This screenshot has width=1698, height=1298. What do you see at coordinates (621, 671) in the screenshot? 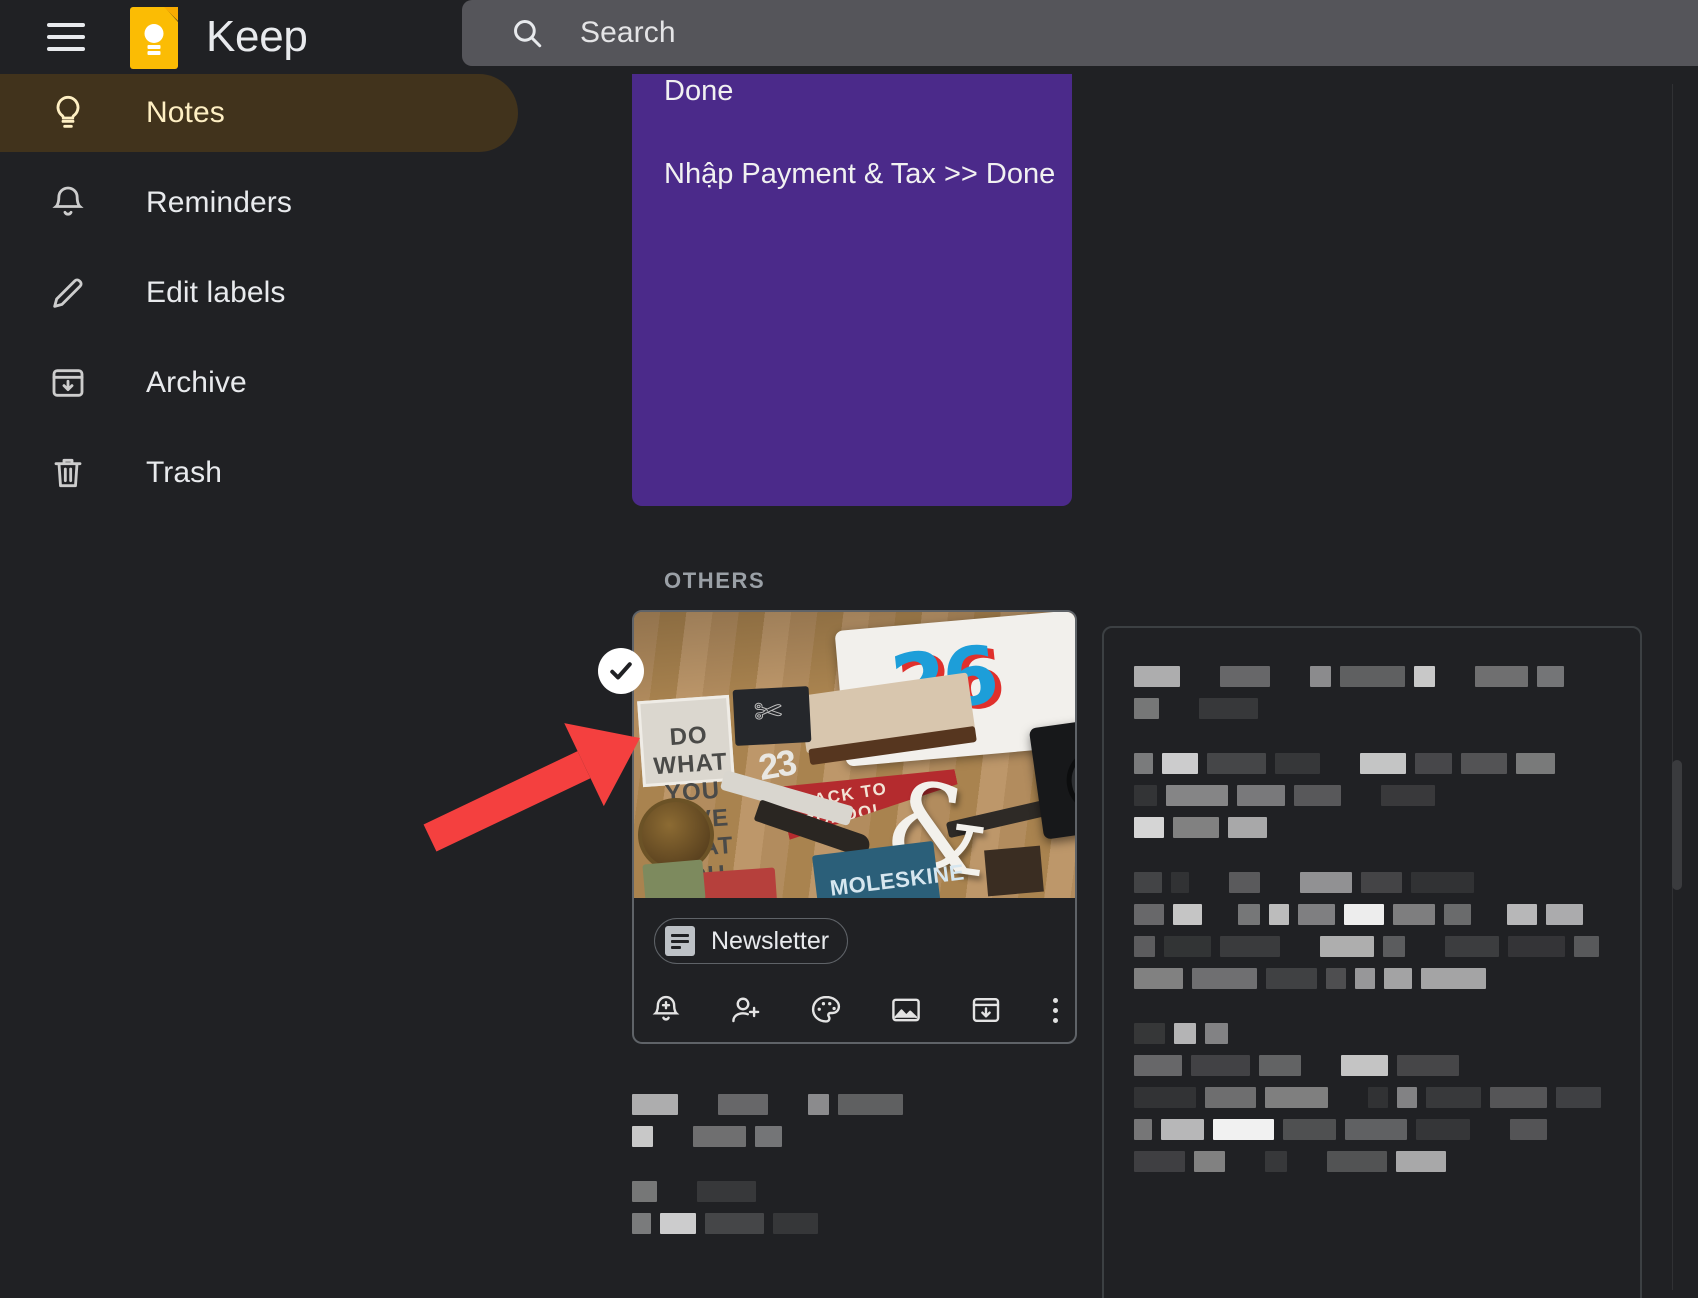
I see `note-selected-check-icon` at bounding box center [621, 671].